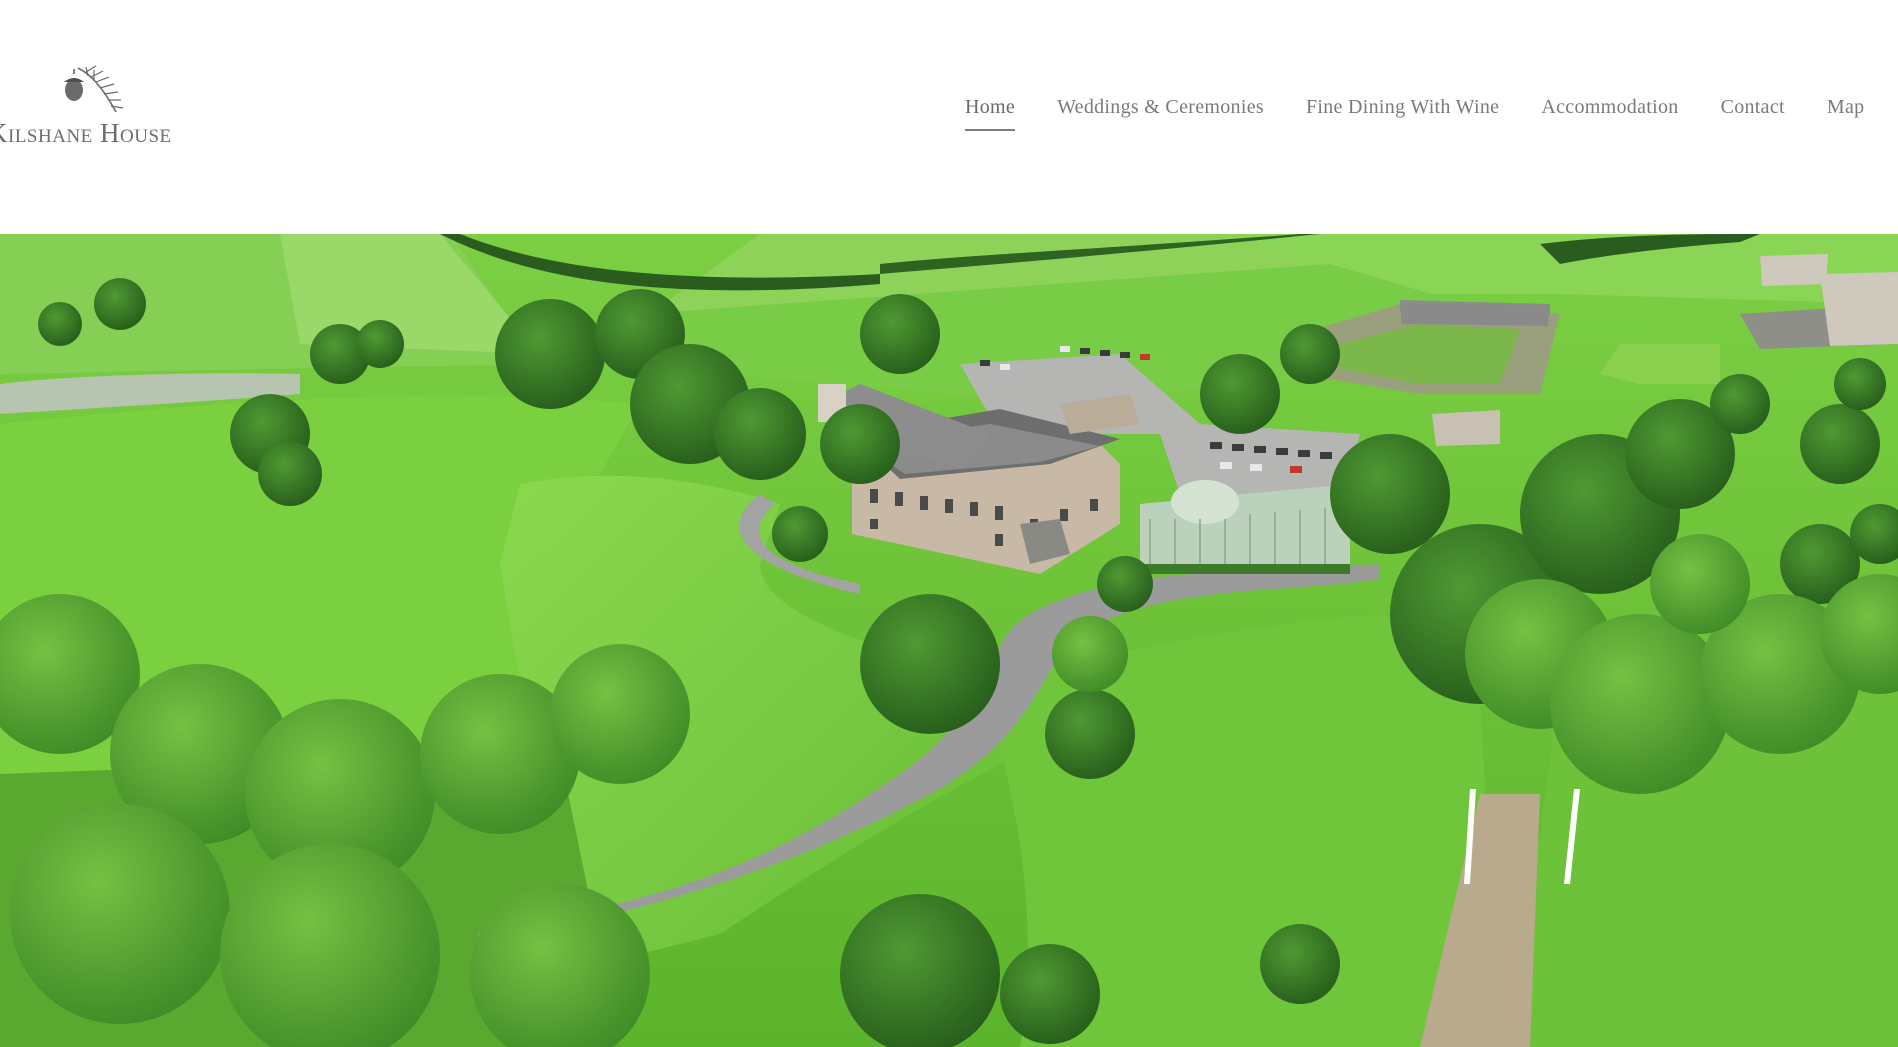 This screenshot has height=1047, width=1898. I want to click on logo-text: Kilshane House, so click(86, 133).